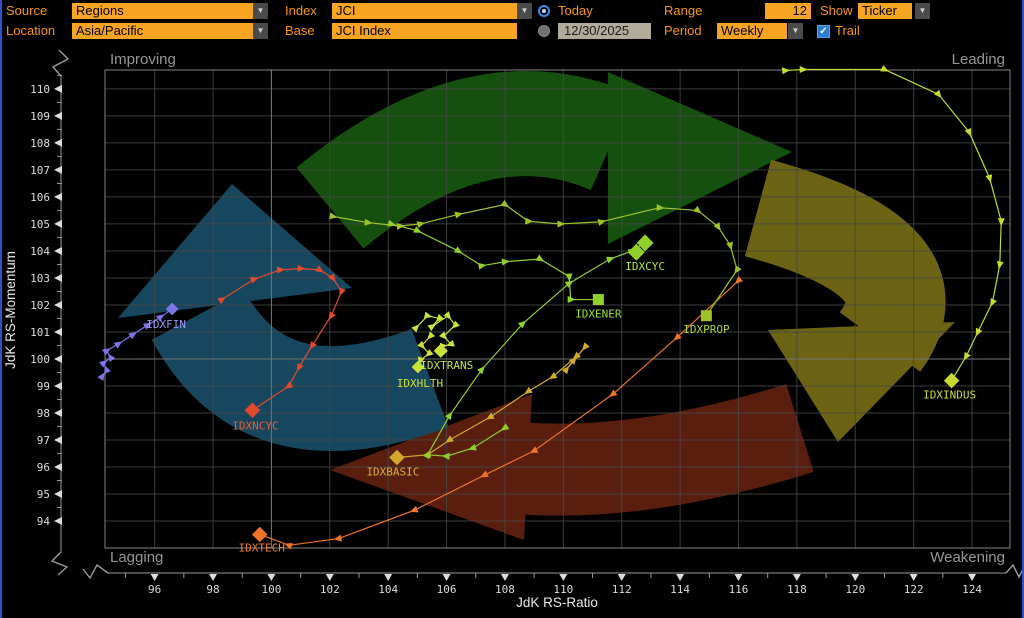  I want to click on x-axis-title: JdK RS-Ratio, so click(557, 602).